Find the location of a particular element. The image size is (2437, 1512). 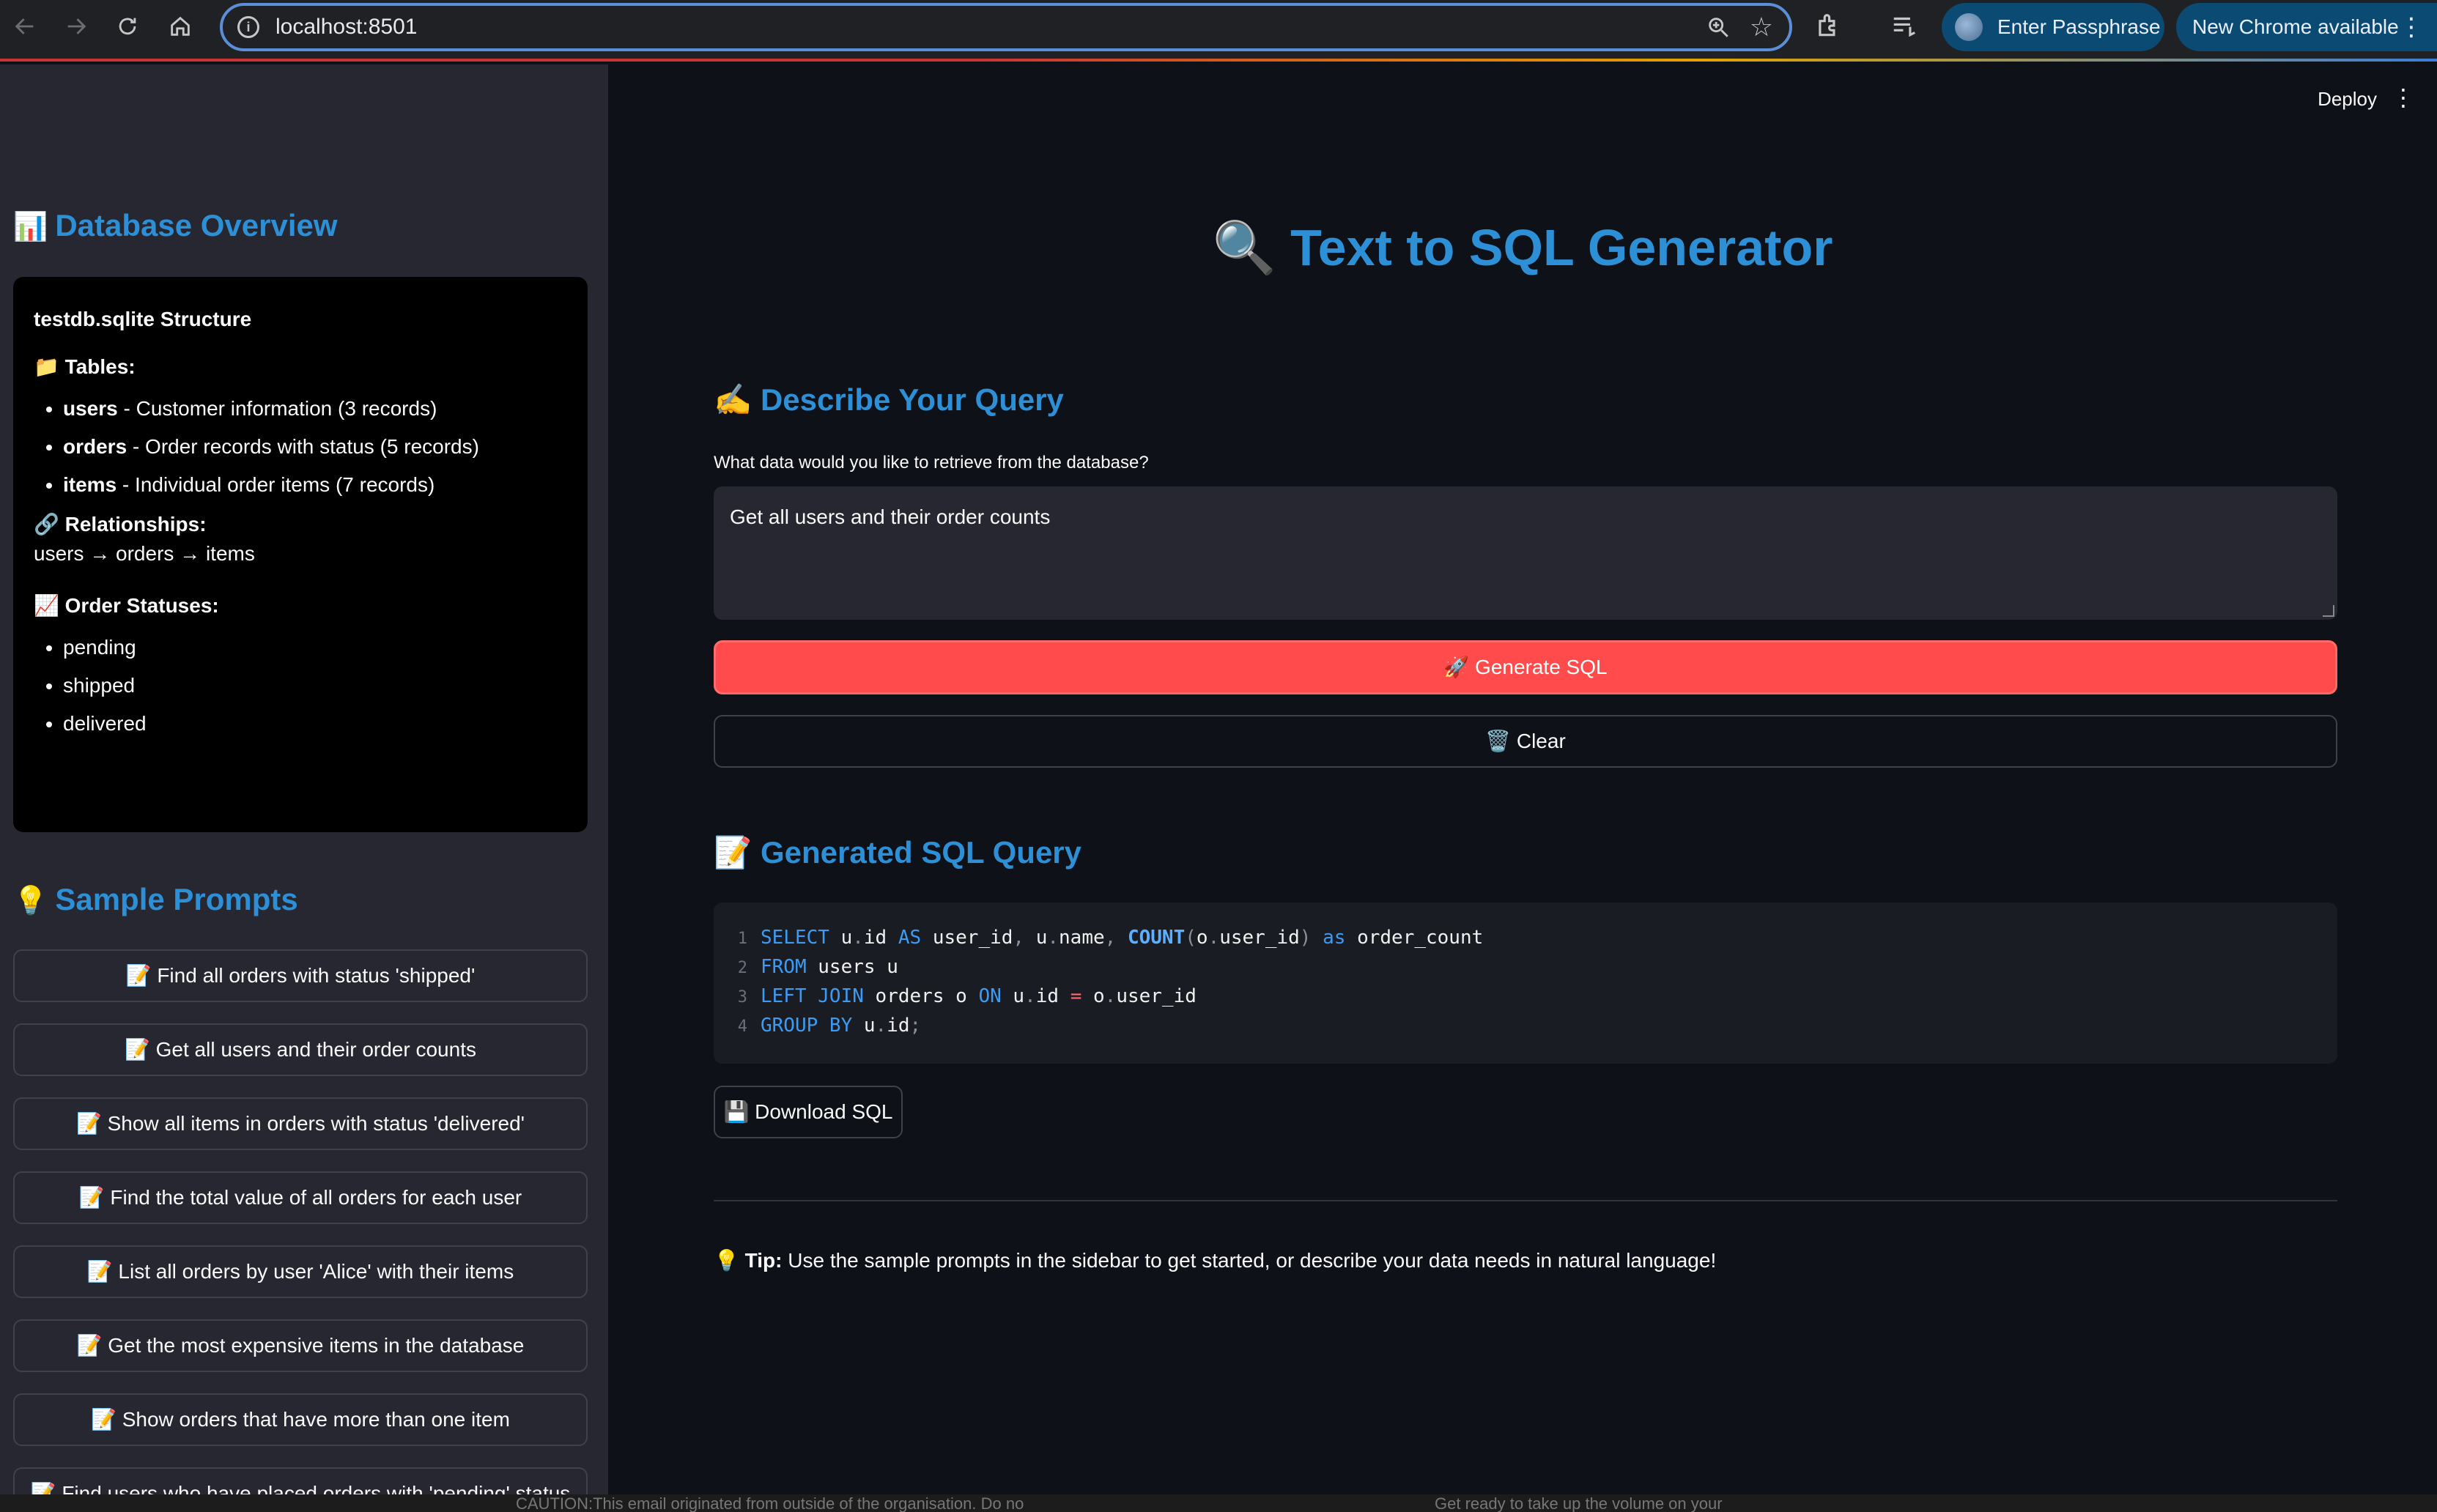

statuses-list: pending shipped delivered is located at coordinates (300, 686).